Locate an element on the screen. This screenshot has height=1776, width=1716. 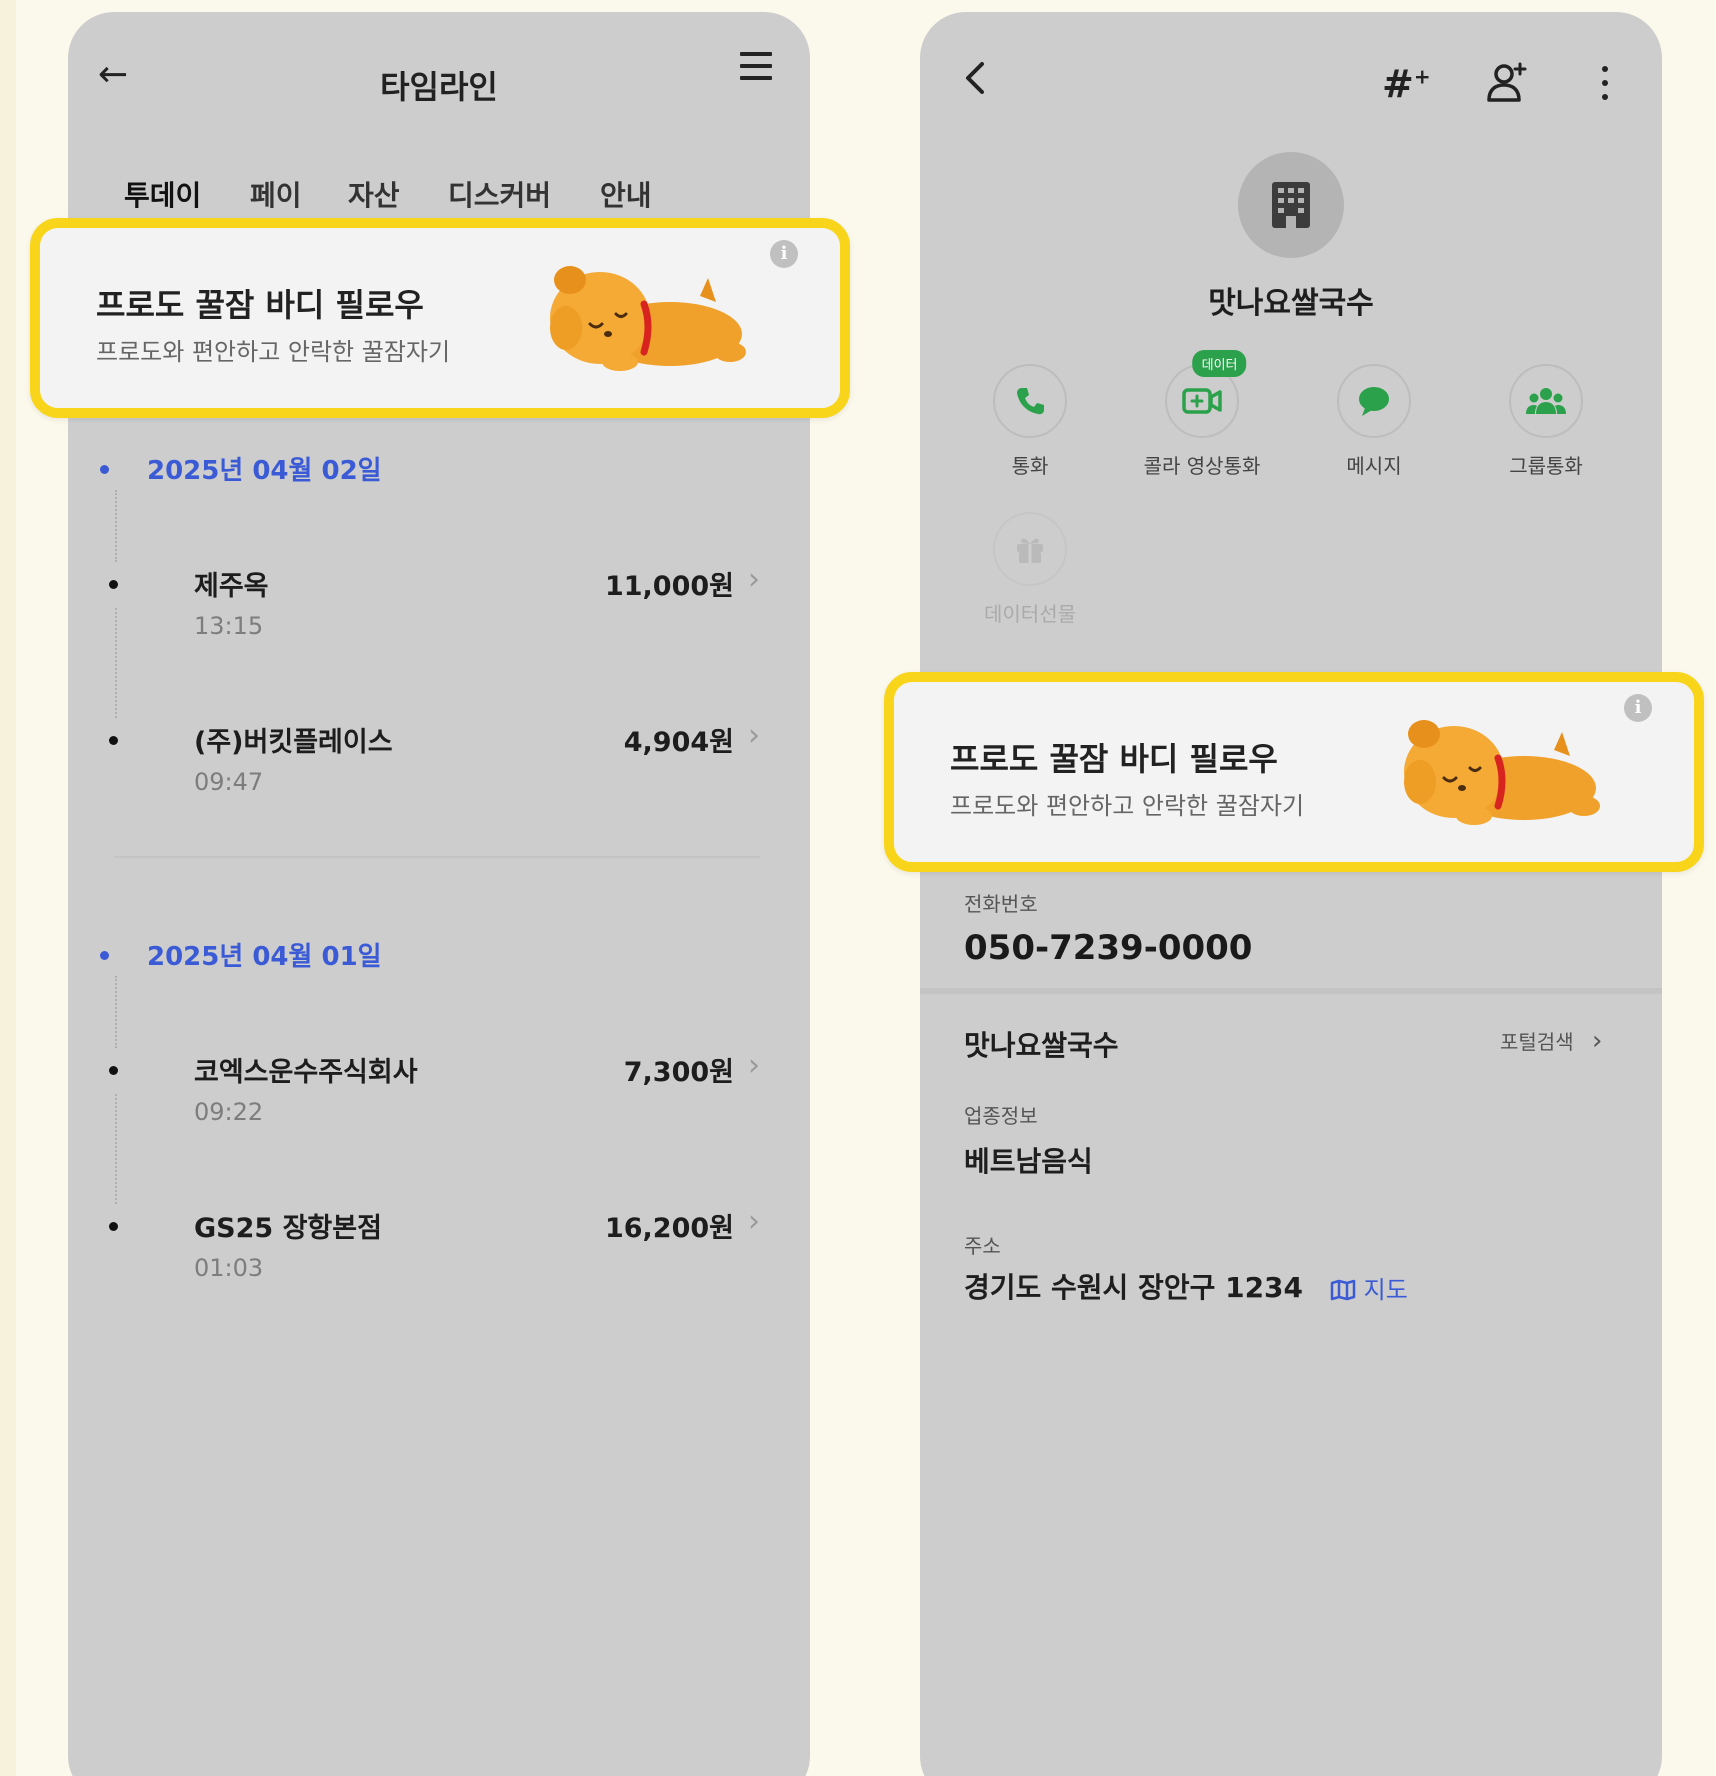
video-call-button: 데이터 콜라 영상통화 is located at coordinates (1202, 414).